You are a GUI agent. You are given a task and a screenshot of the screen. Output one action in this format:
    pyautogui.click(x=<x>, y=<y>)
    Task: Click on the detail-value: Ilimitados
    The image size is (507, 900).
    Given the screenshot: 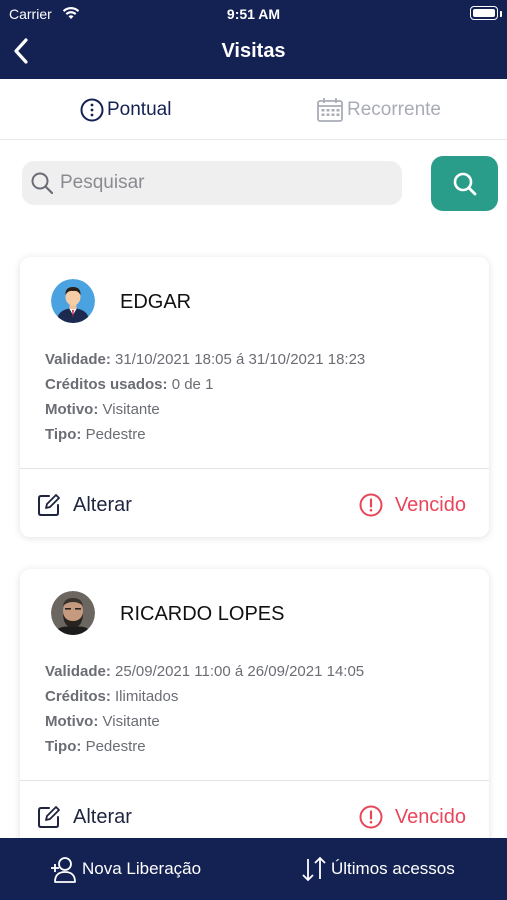 What is the action you would take?
    pyautogui.click(x=147, y=696)
    